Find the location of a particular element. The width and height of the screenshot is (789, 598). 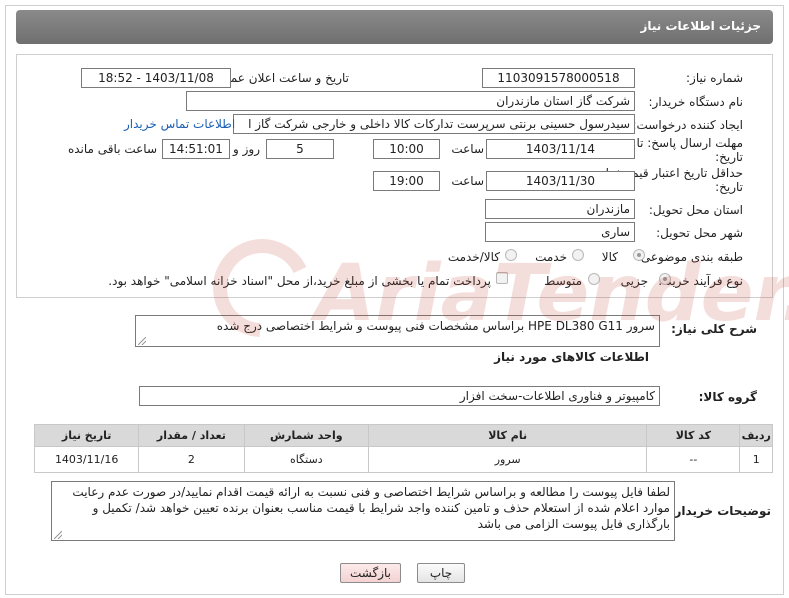

cell-unit: دستگاه is located at coordinates (306, 459).